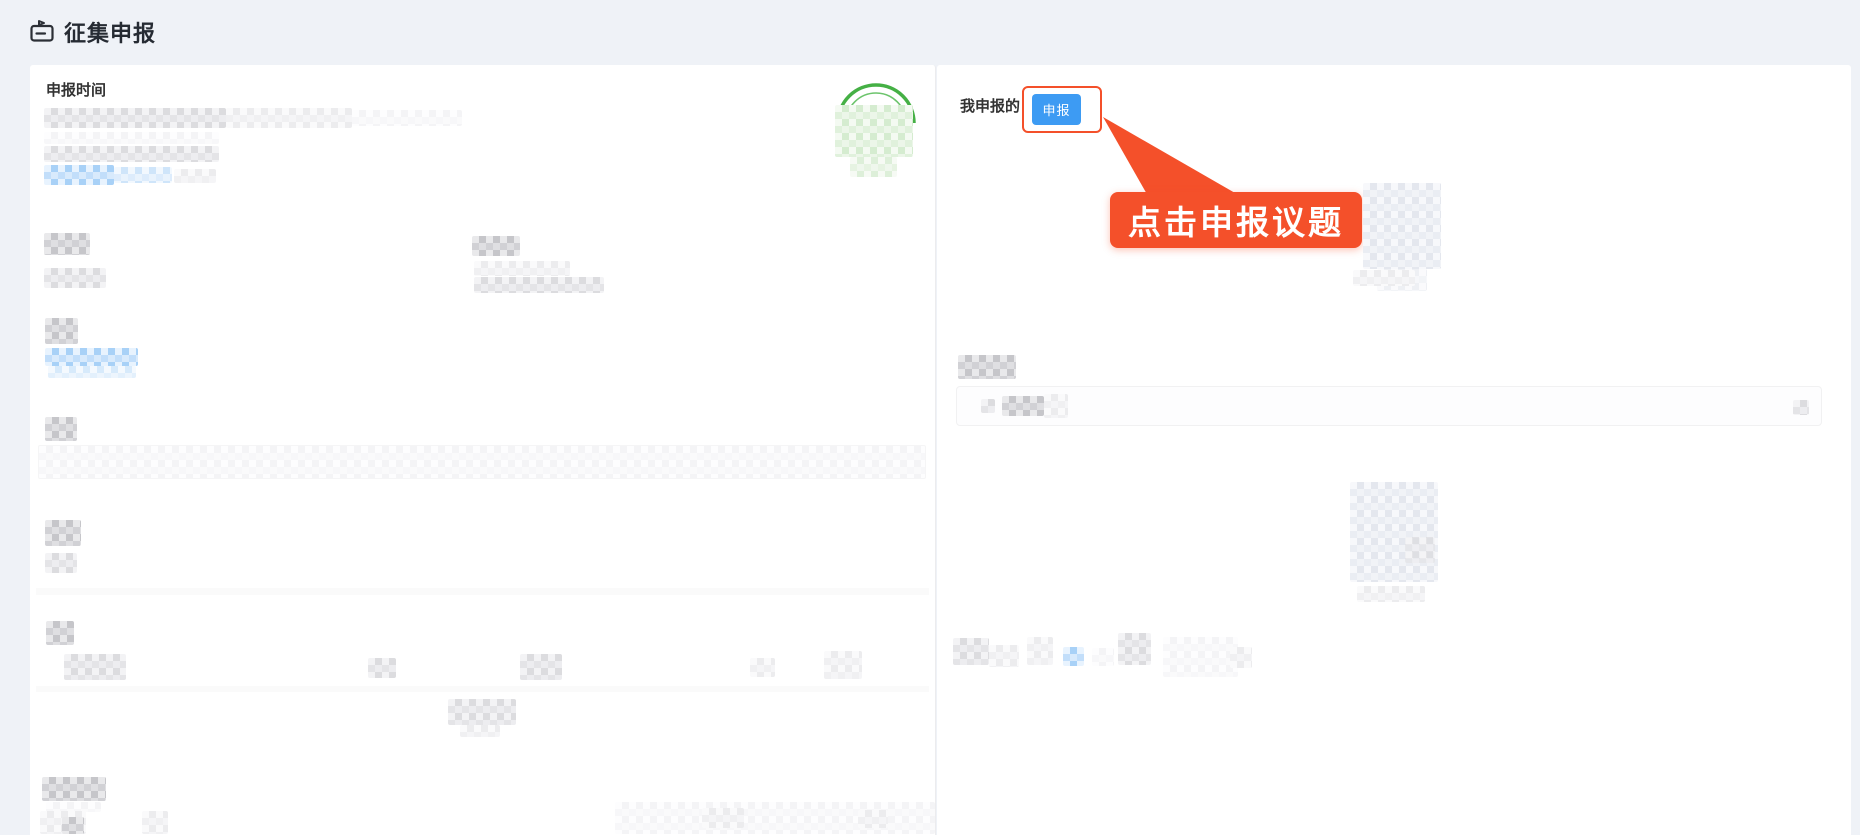  What do you see at coordinates (1394, 532) in the screenshot?
I see `redacted-empty-state-illustration` at bounding box center [1394, 532].